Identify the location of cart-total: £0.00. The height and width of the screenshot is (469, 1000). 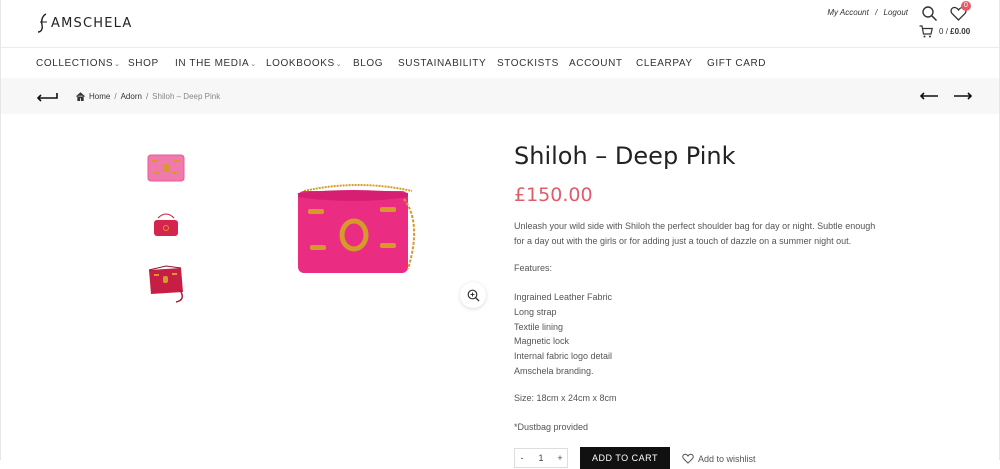
(960, 31).